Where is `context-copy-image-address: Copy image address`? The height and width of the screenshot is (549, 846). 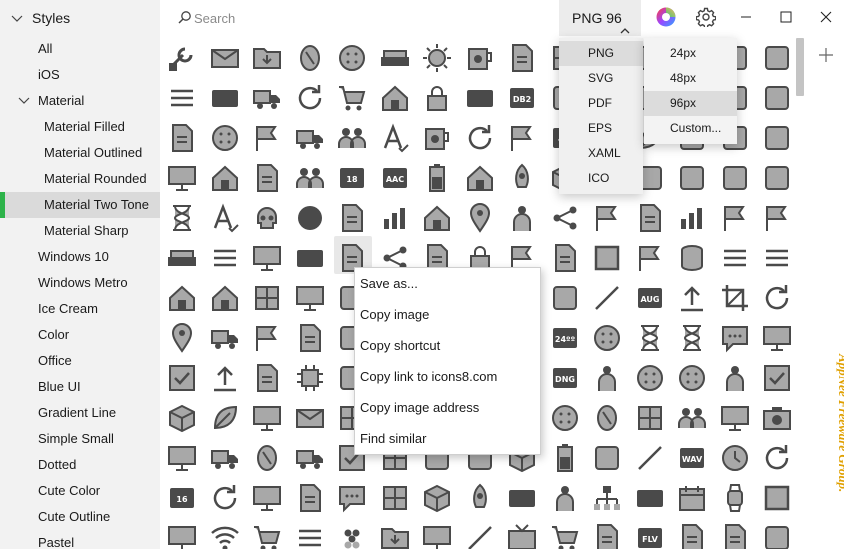 context-copy-image-address: Copy image address is located at coordinates (419, 408).